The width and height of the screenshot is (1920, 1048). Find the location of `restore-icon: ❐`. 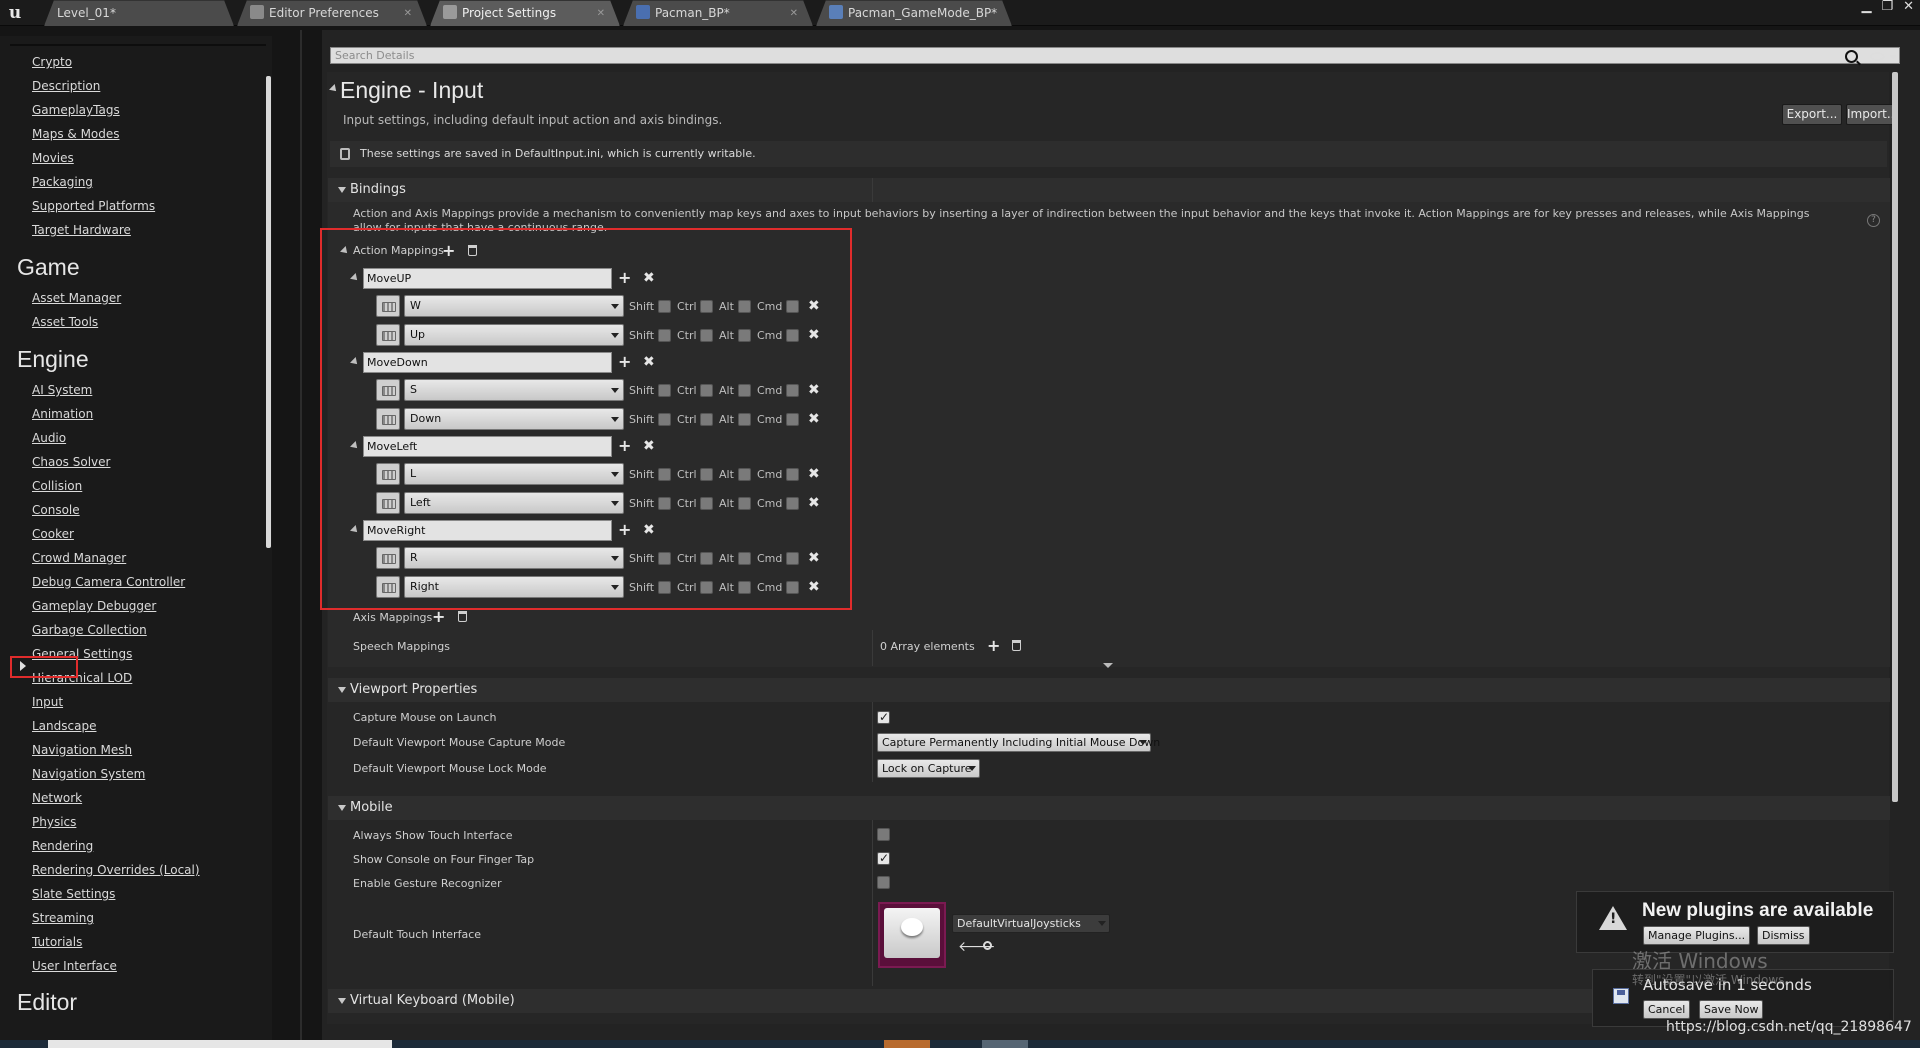

restore-icon: ❐ is located at coordinates (1887, 7).